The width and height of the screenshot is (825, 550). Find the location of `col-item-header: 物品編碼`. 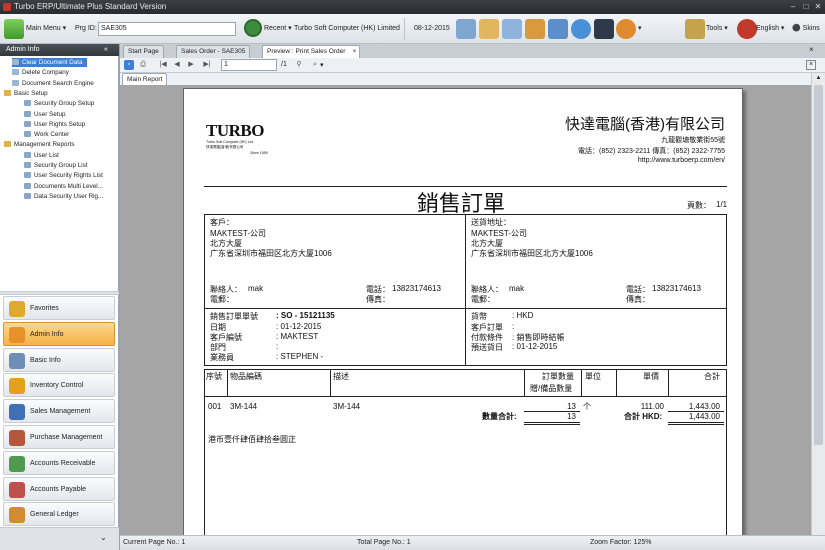

col-item-header: 物品編碼 is located at coordinates (246, 376).